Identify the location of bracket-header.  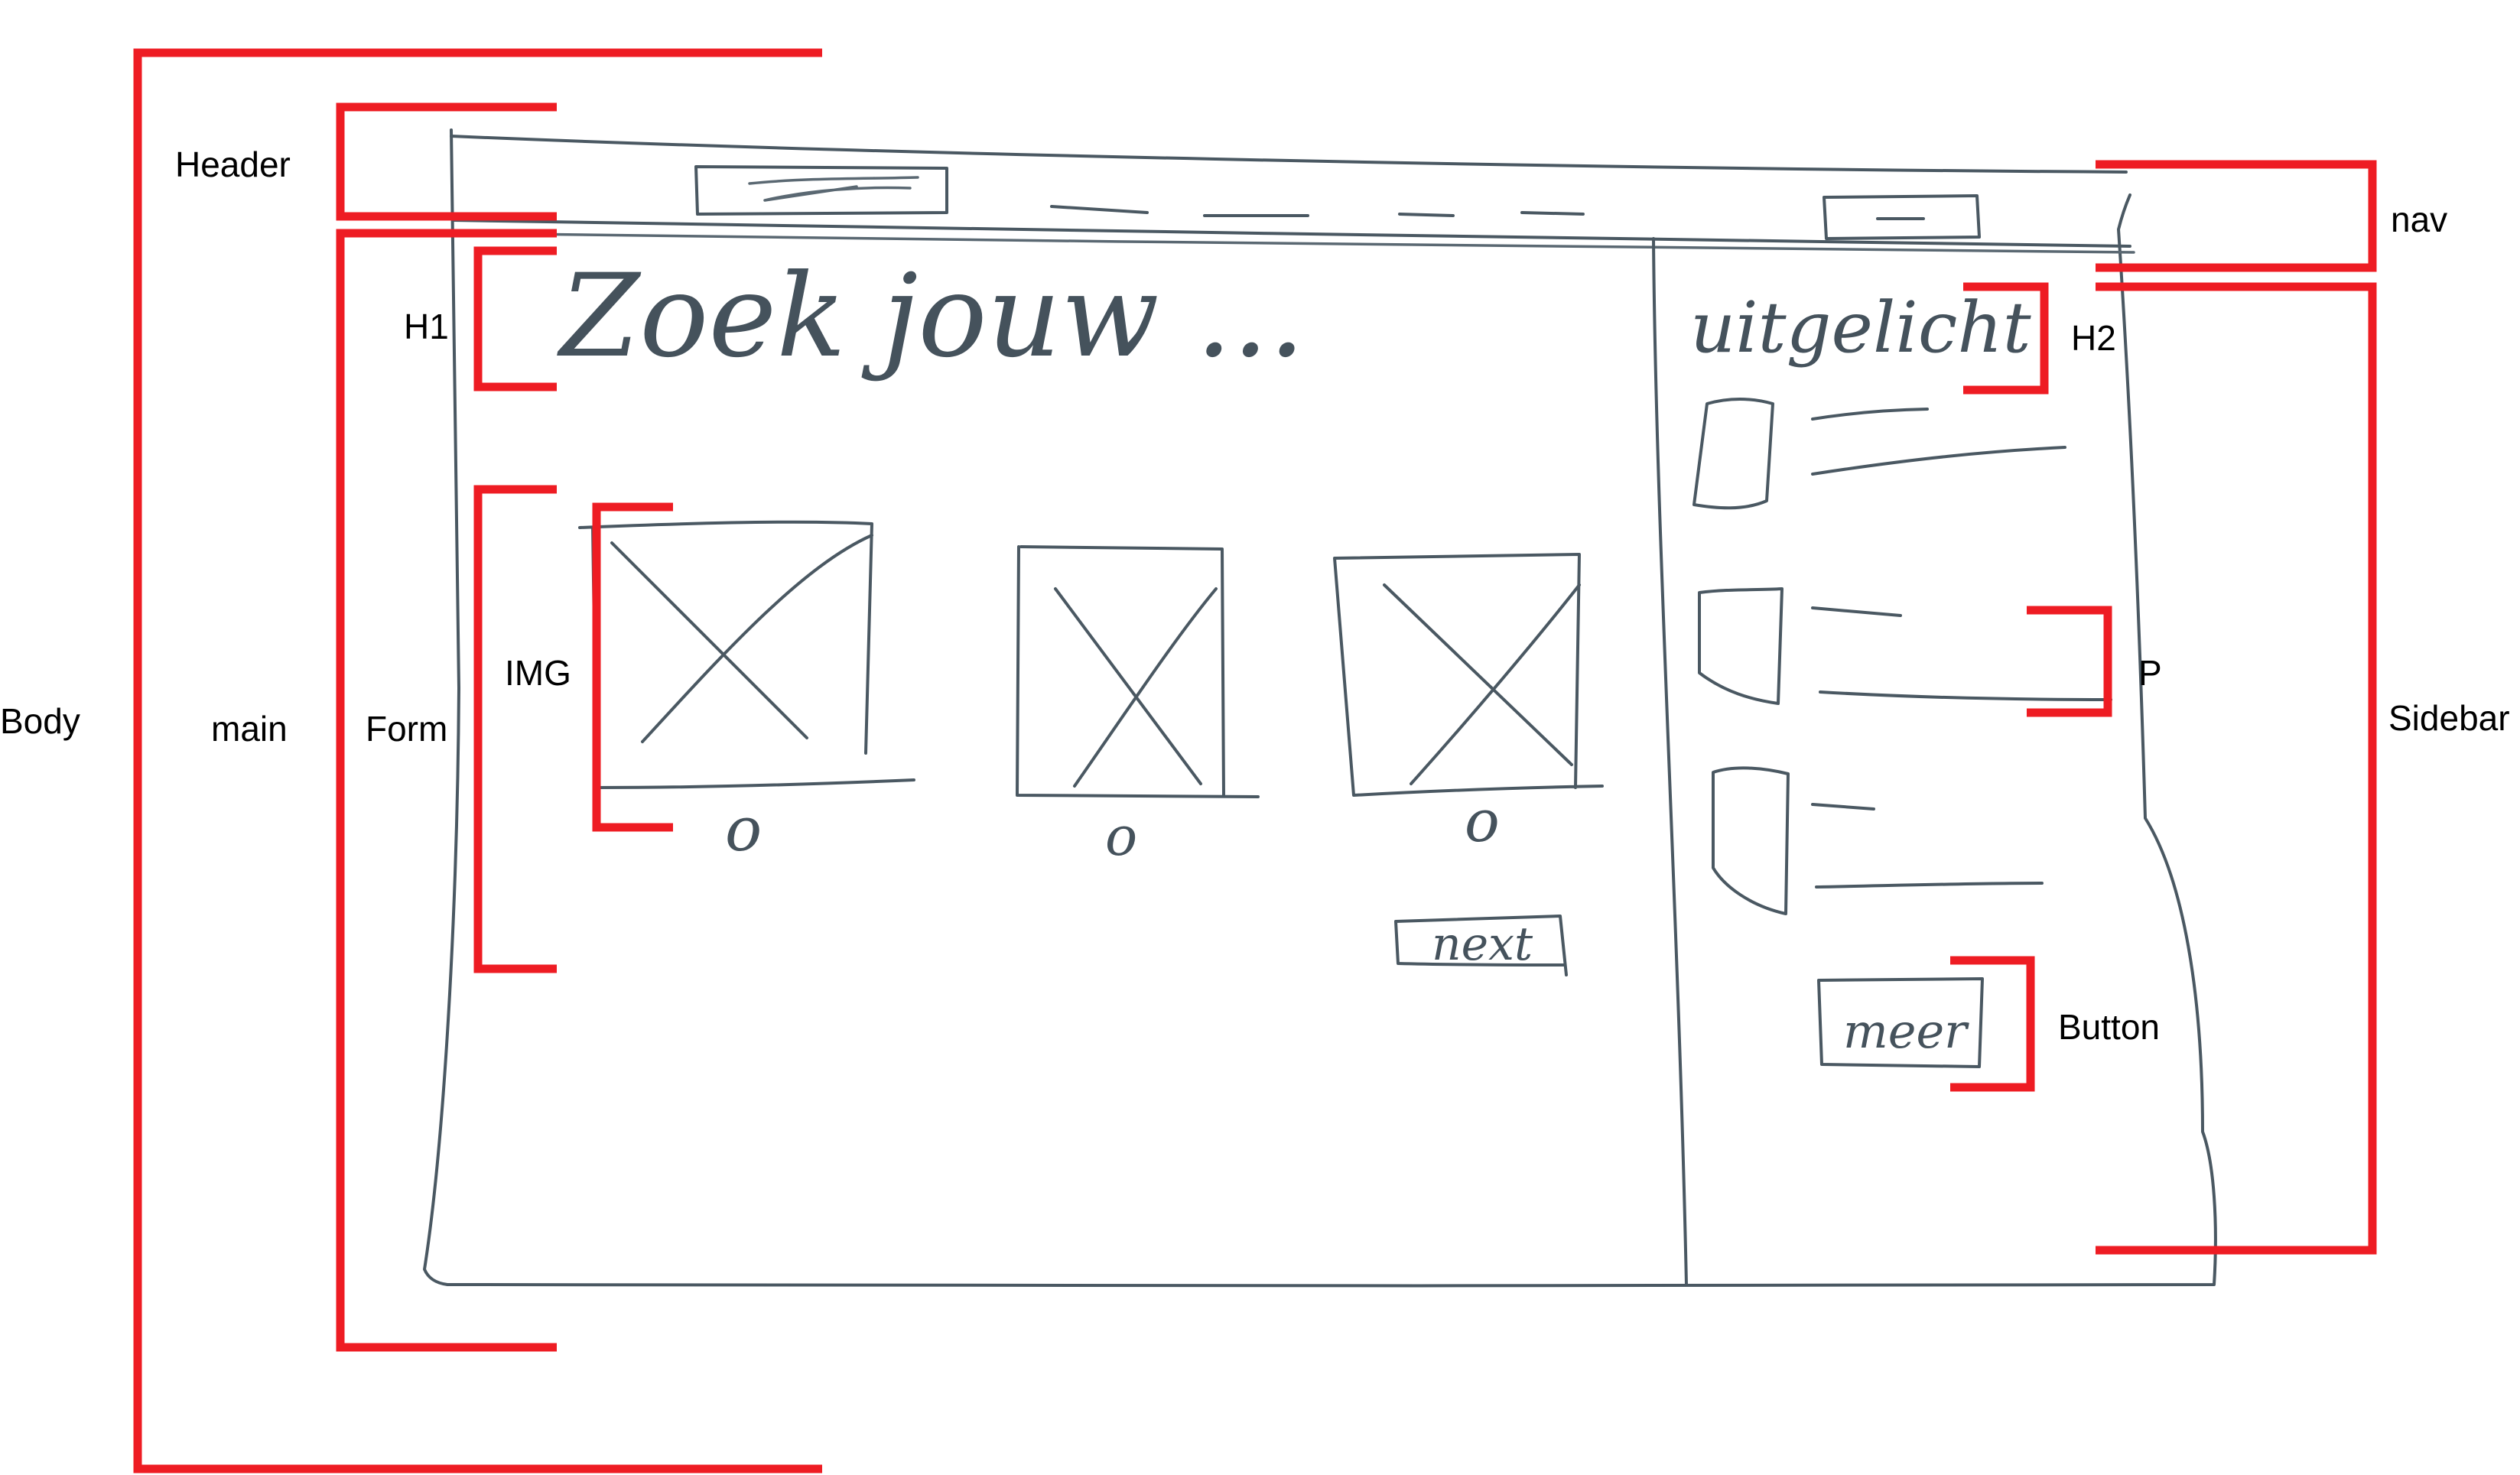
(447, 161).